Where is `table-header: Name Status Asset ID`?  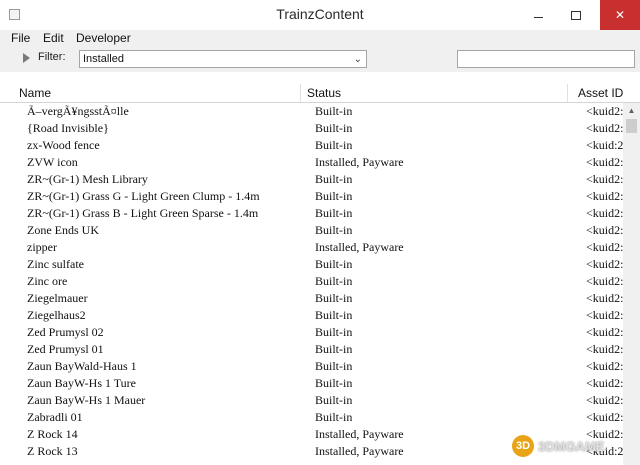 table-header: Name Status Asset ID is located at coordinates (320, 93).